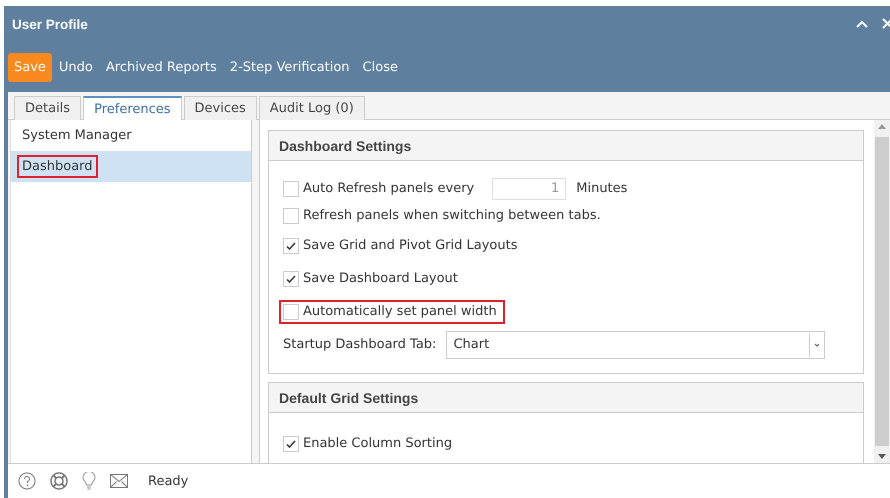 This screenshot has height=498, width=890. I want to click on tab: Devices, so click(220, 108).